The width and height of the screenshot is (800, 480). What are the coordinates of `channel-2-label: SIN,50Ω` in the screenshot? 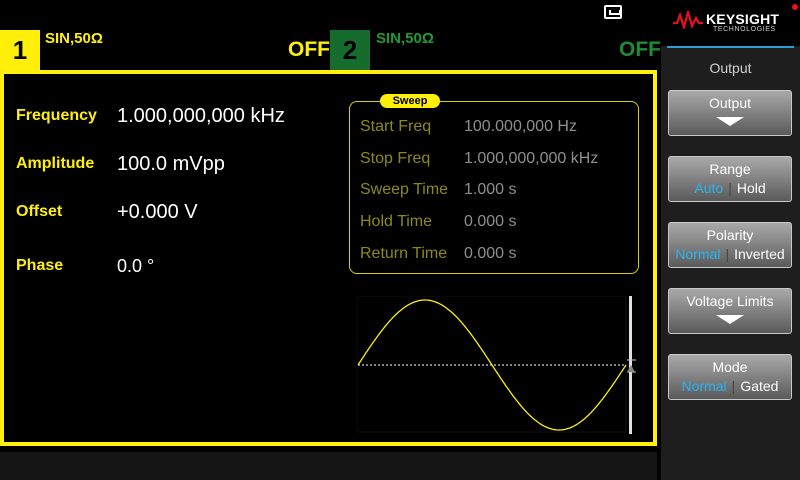 It's located at (405, 38).